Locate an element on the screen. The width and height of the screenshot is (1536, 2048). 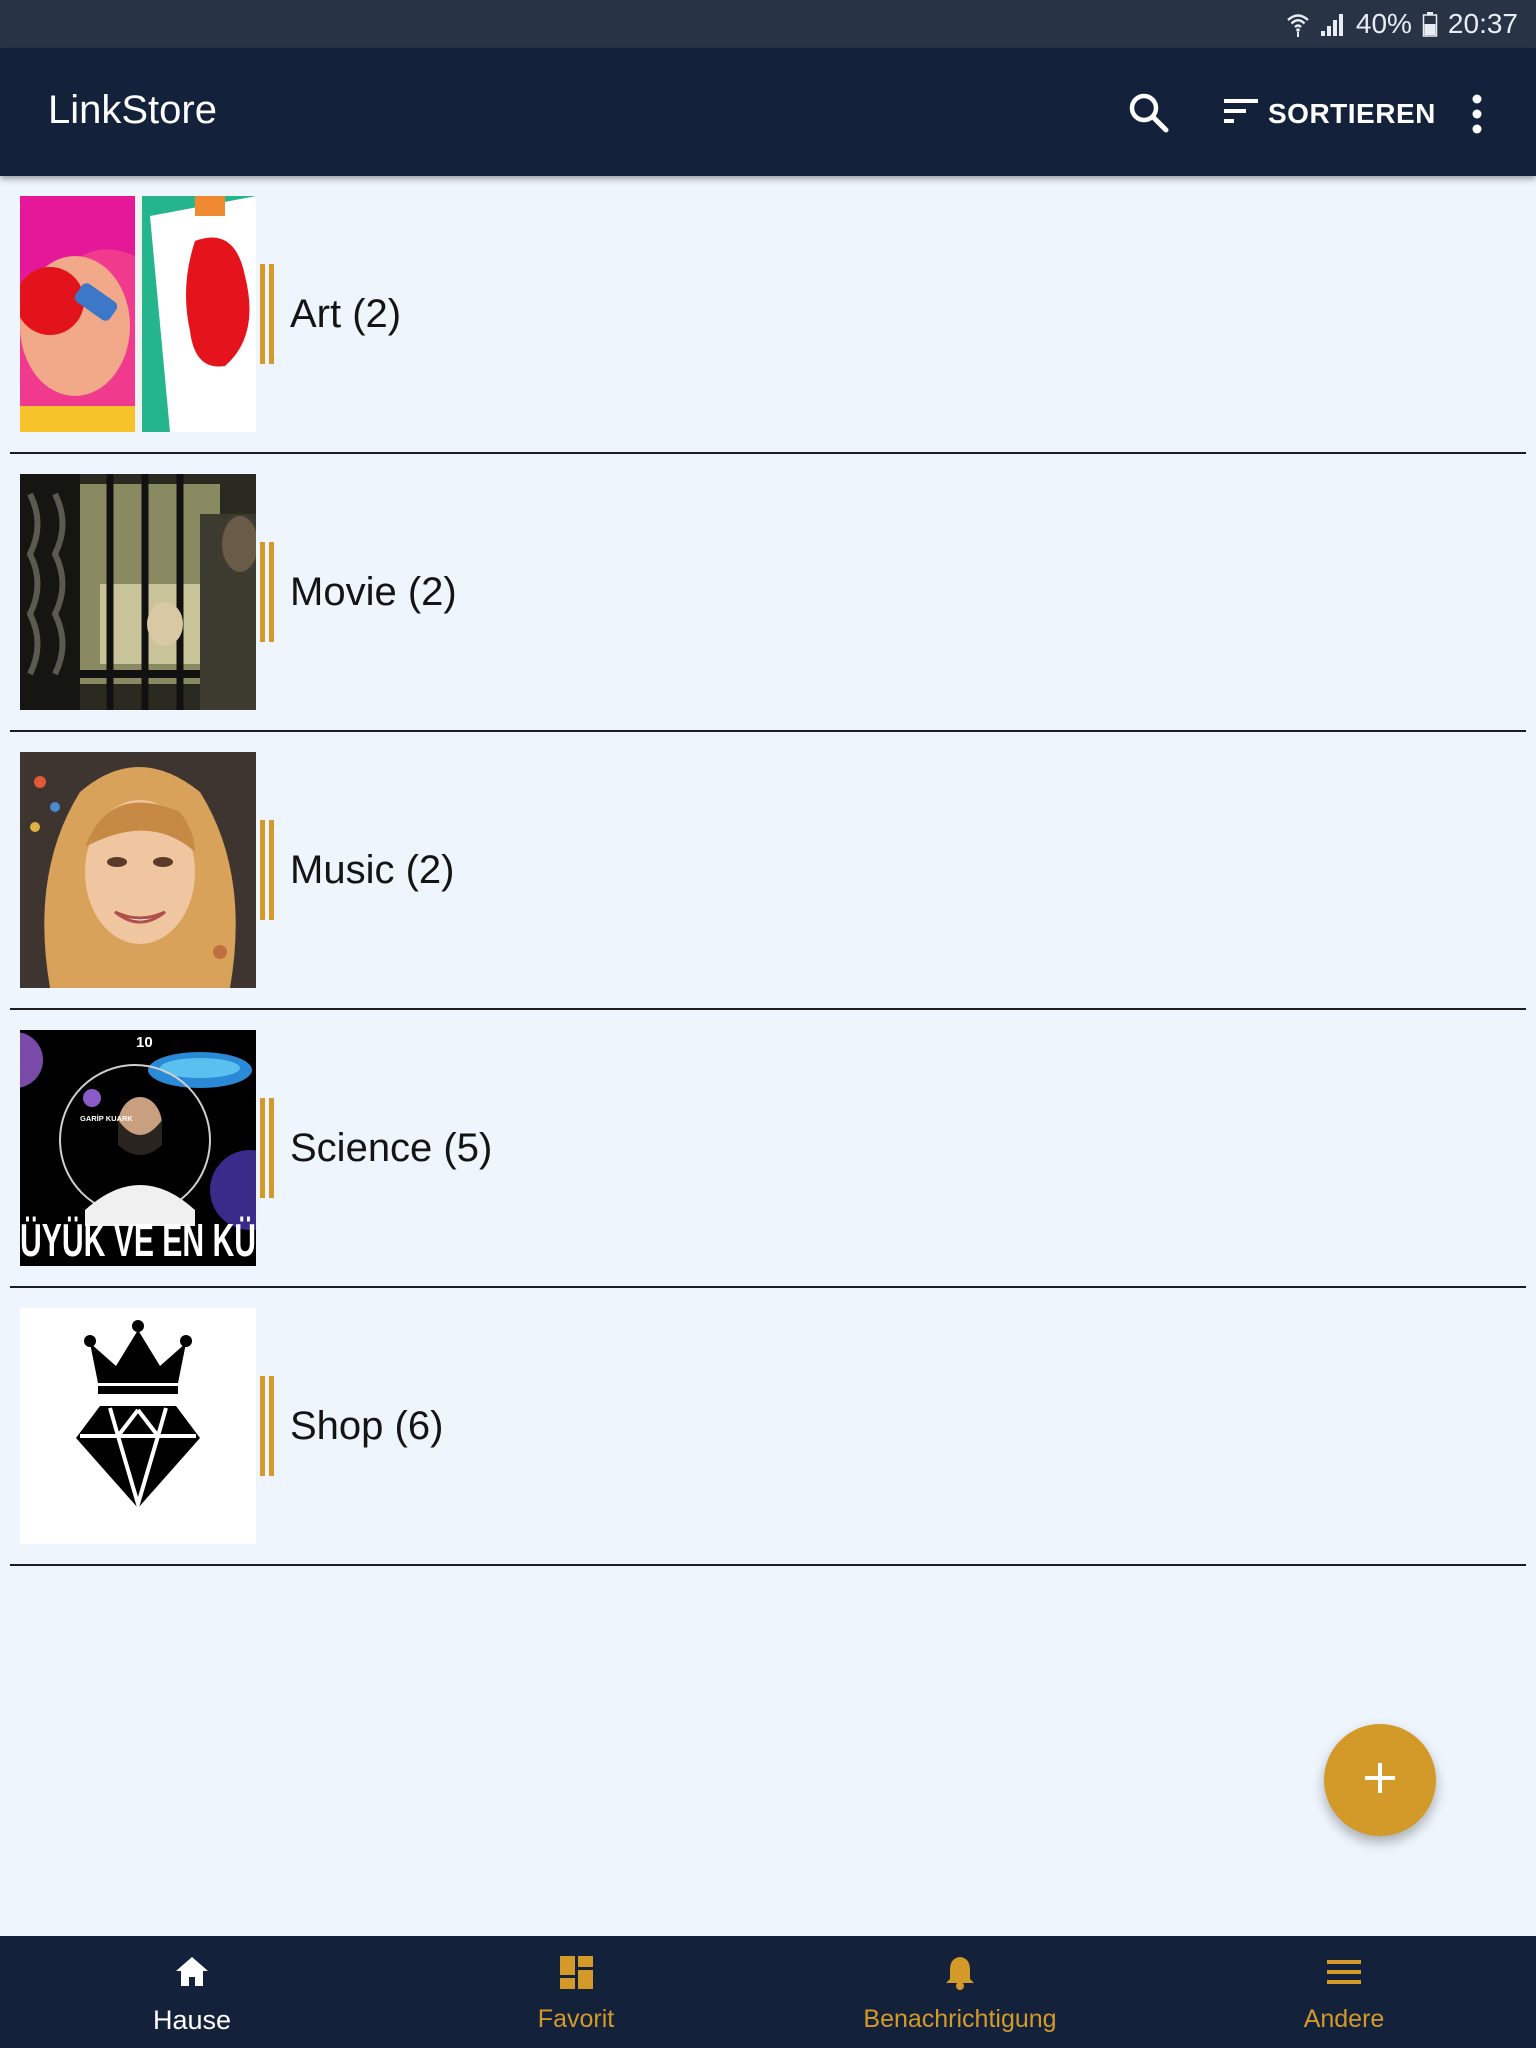
search-button is located at coordinates (1150, 114).